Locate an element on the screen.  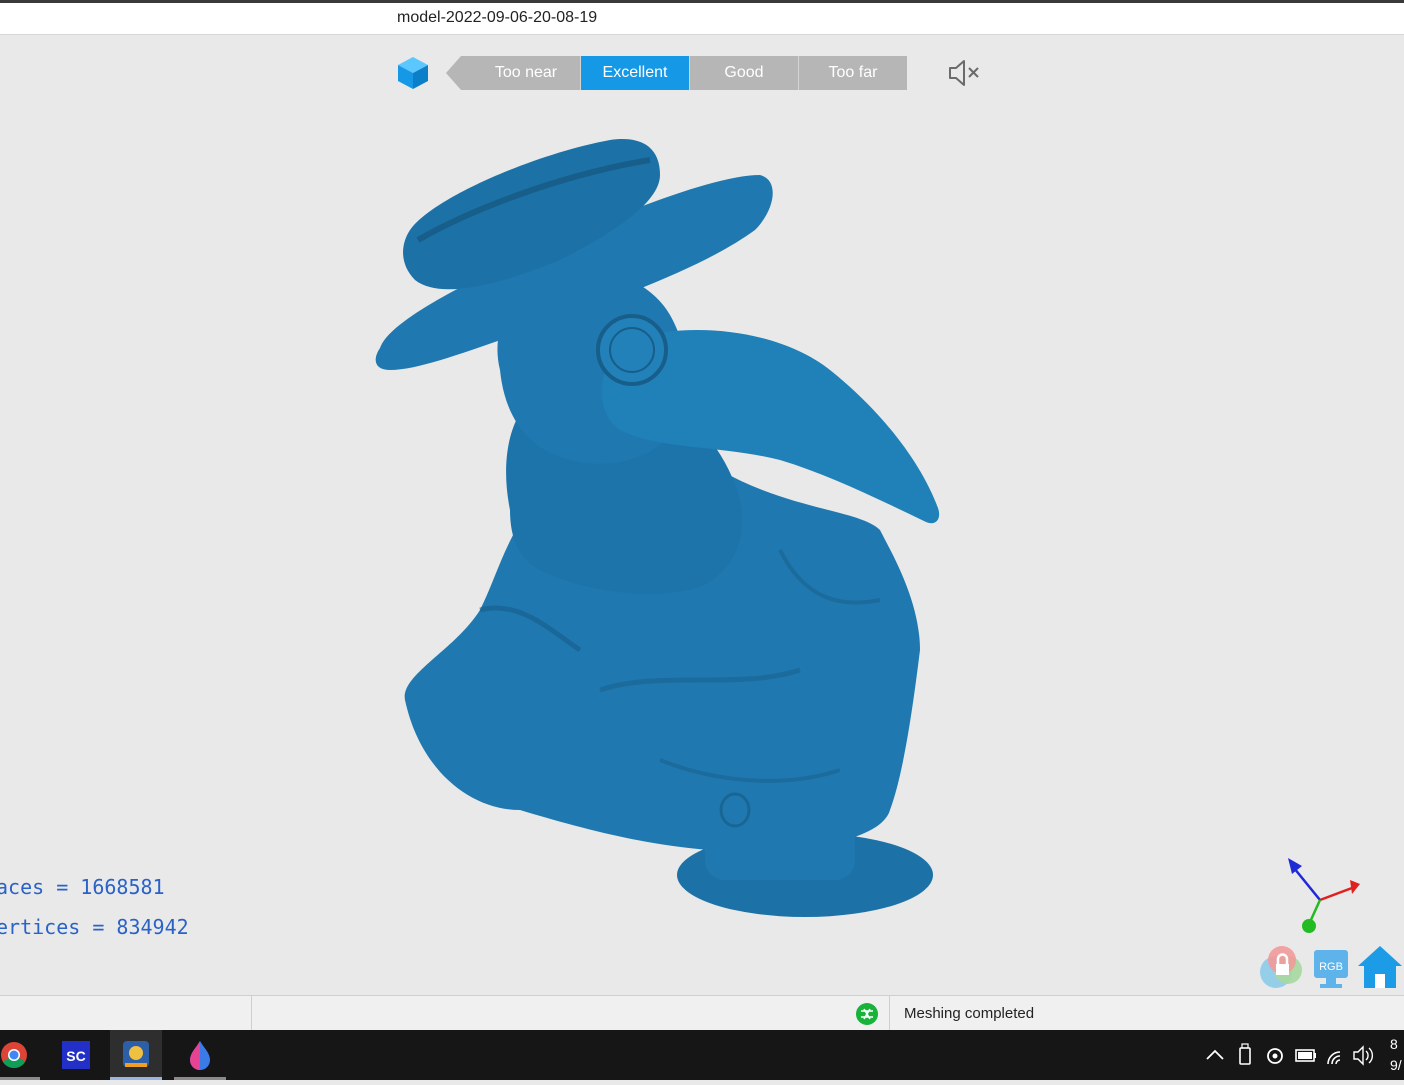
lock-icon is located at coordinates (1281, 967).